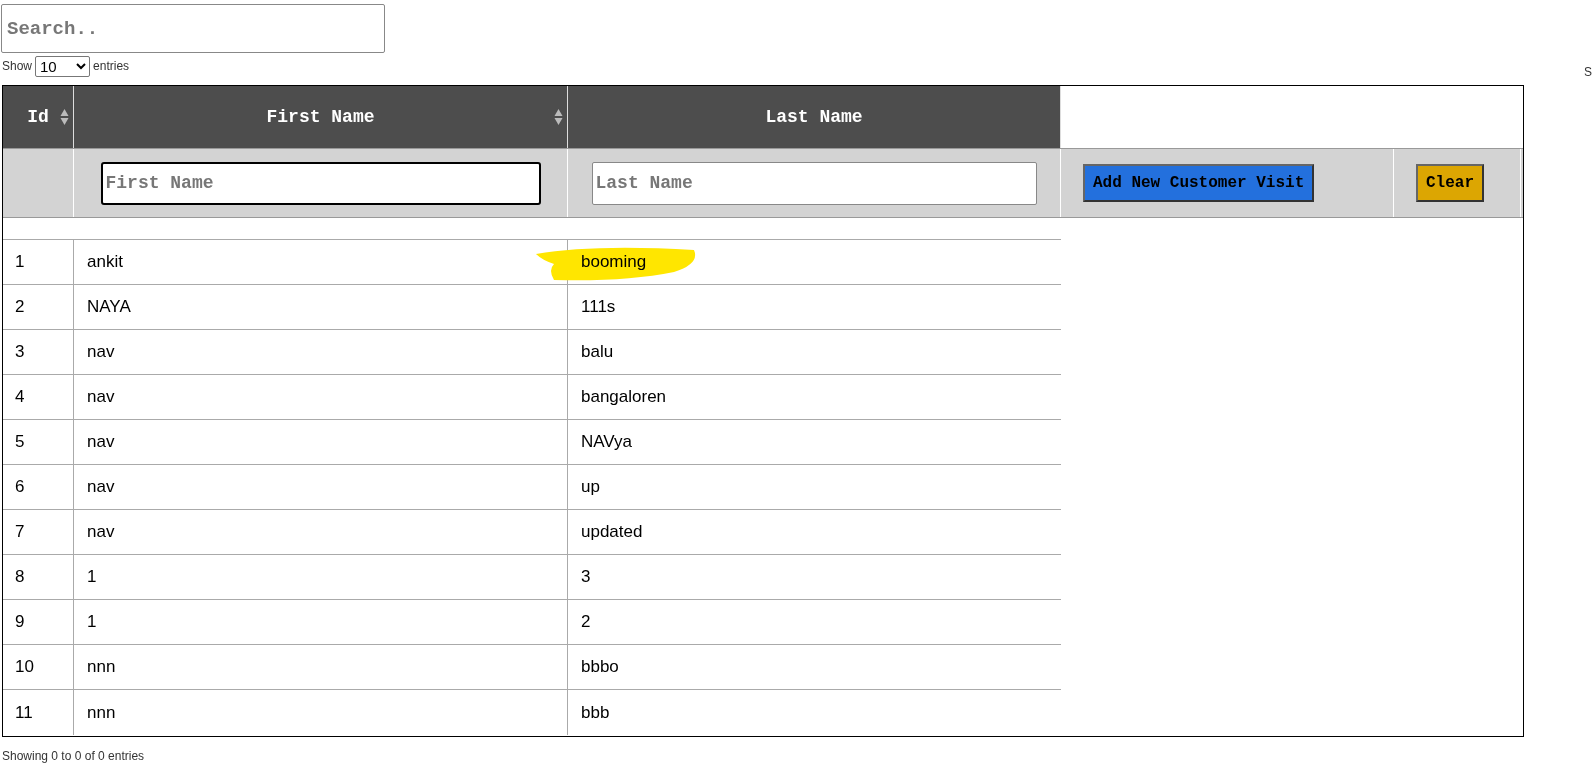  I want to click on last-name-cell-text: bangaloren, so click(624, 397).